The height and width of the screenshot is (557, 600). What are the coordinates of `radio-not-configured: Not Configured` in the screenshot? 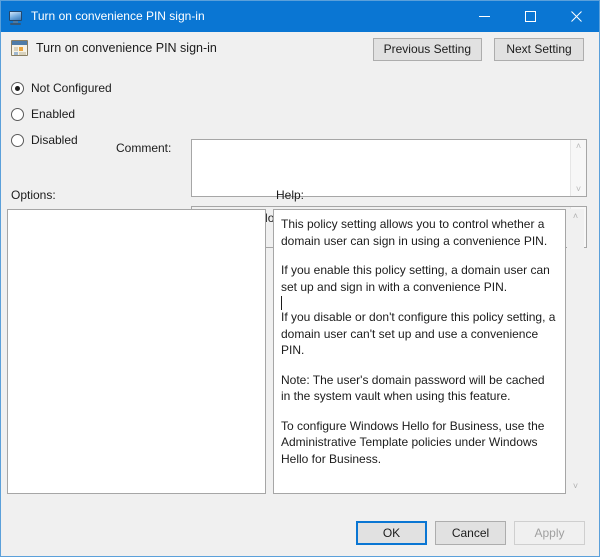 It's located at (61, 88).